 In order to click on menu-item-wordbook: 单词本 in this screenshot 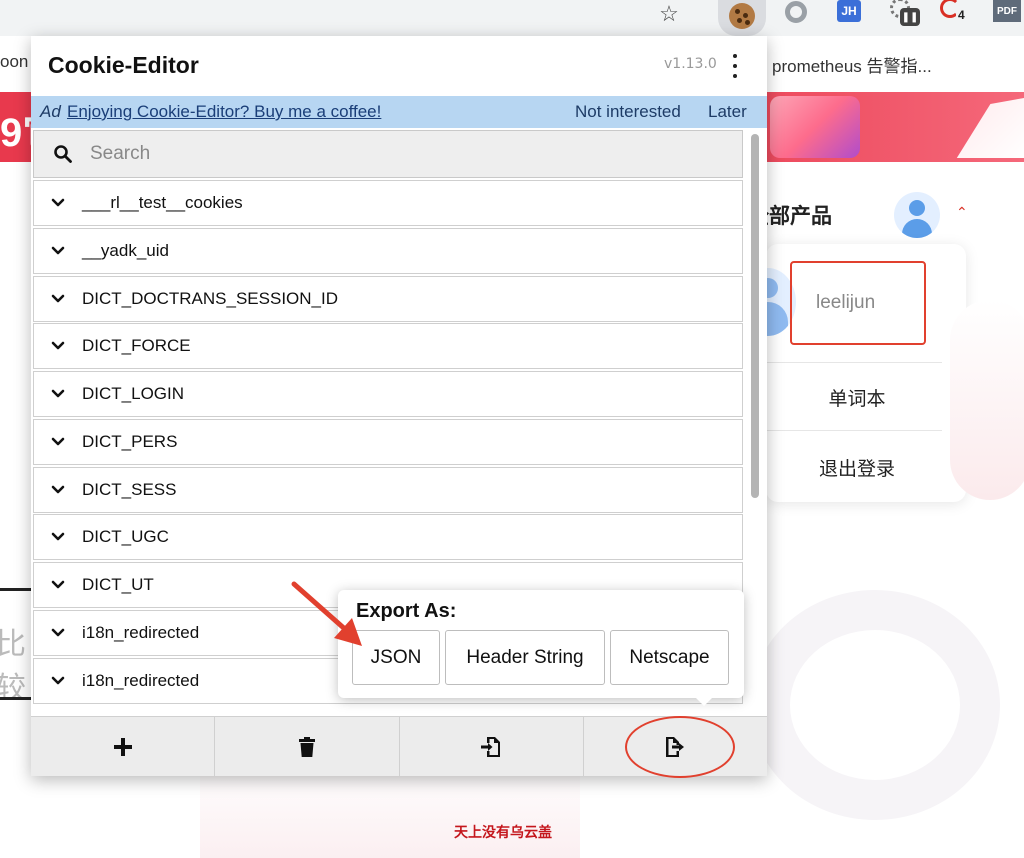, I will do `click(837, 397)`.